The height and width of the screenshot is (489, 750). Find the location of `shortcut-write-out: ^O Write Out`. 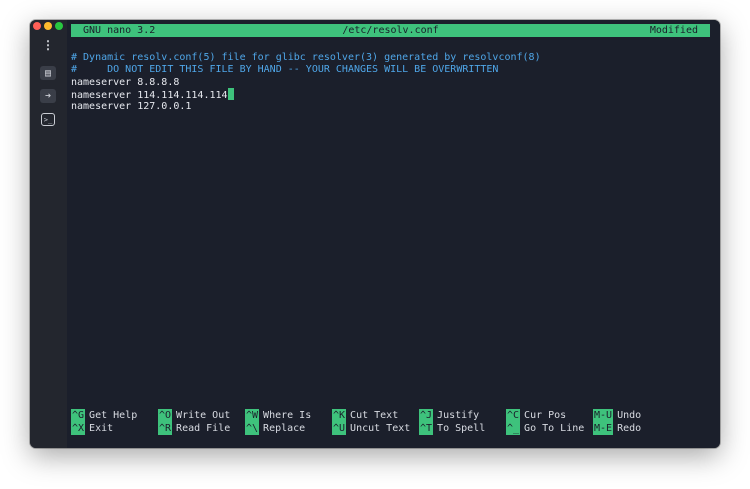

shortcut-write-out: ^O Write Out is located at coordinates (194, 415).